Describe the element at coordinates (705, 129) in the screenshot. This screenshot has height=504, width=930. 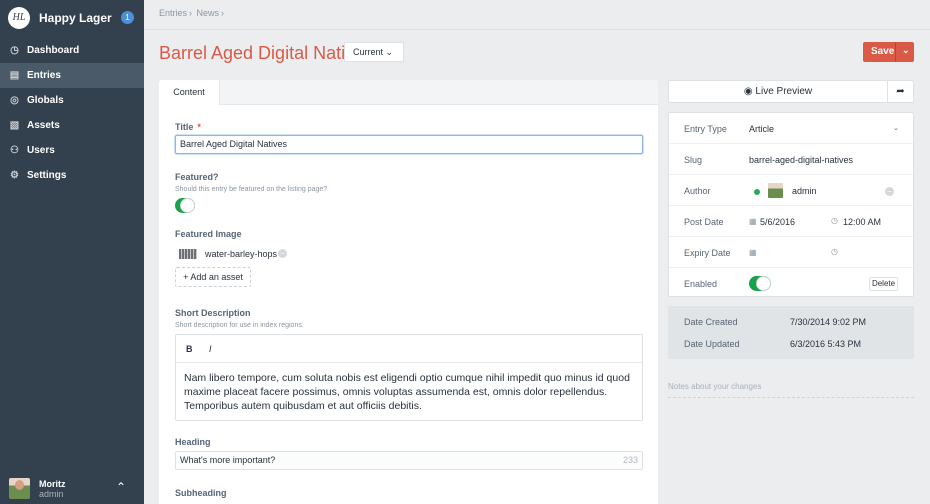
I see `entry-type-label: Entry Type` at that location.